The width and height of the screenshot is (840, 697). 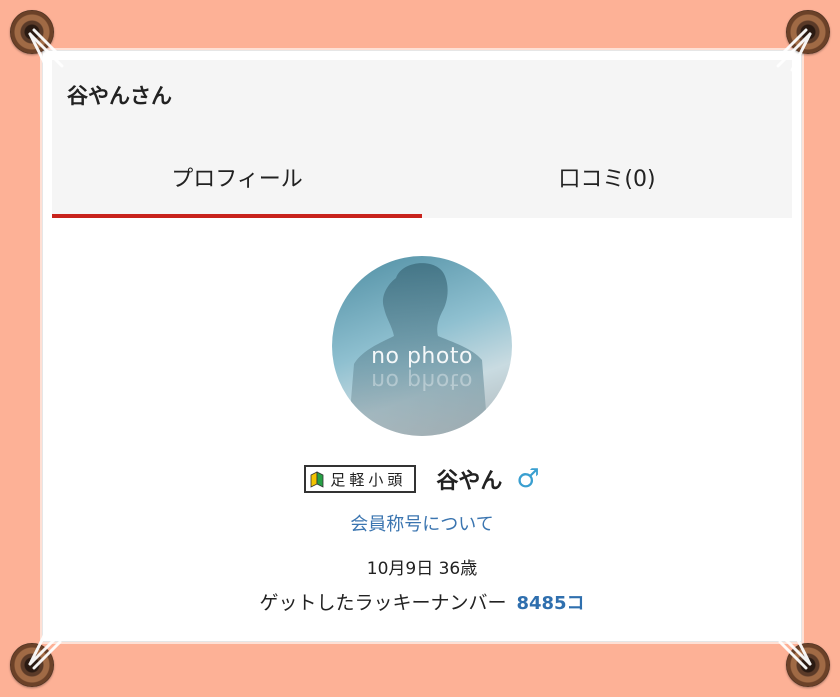 What do you see at coordinates (550, 603) in the screenshot?
I see `lucky-number-value: 8485コ` at bounding box center [550, 603].